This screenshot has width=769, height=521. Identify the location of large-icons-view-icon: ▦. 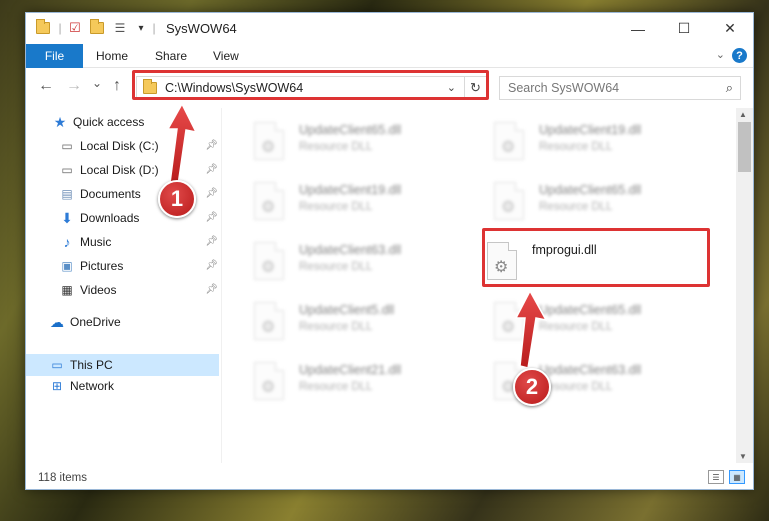
(737, 477).